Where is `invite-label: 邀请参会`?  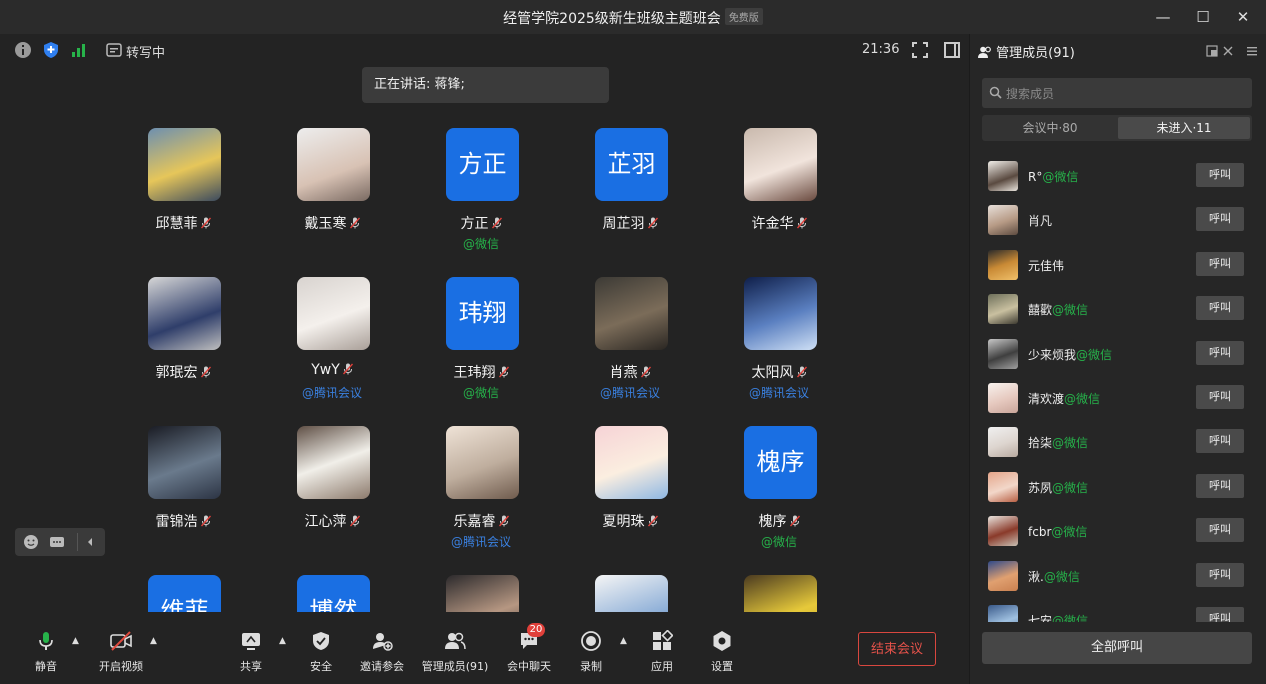 invite-label: 邀请参会 is located at coordinates (382, 666).